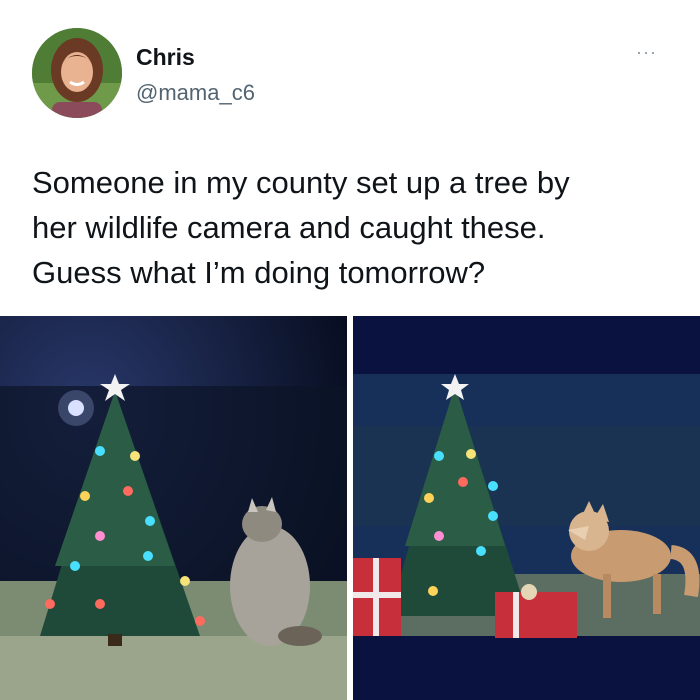 This screenshot has height=700, width=700. I want to click on author-handle: @mama_c6, so click(195, 93).